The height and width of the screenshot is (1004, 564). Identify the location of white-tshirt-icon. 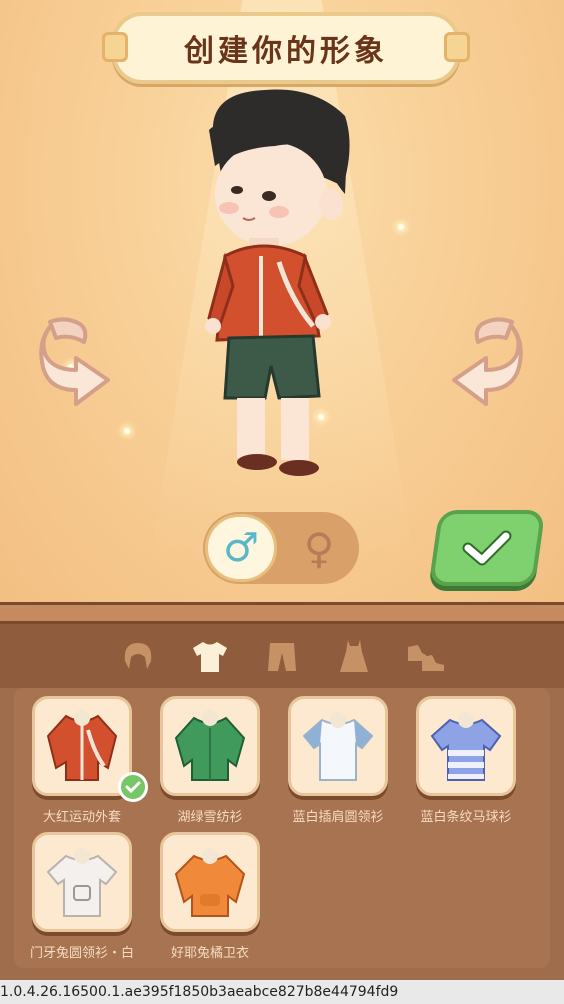
(338, 746).